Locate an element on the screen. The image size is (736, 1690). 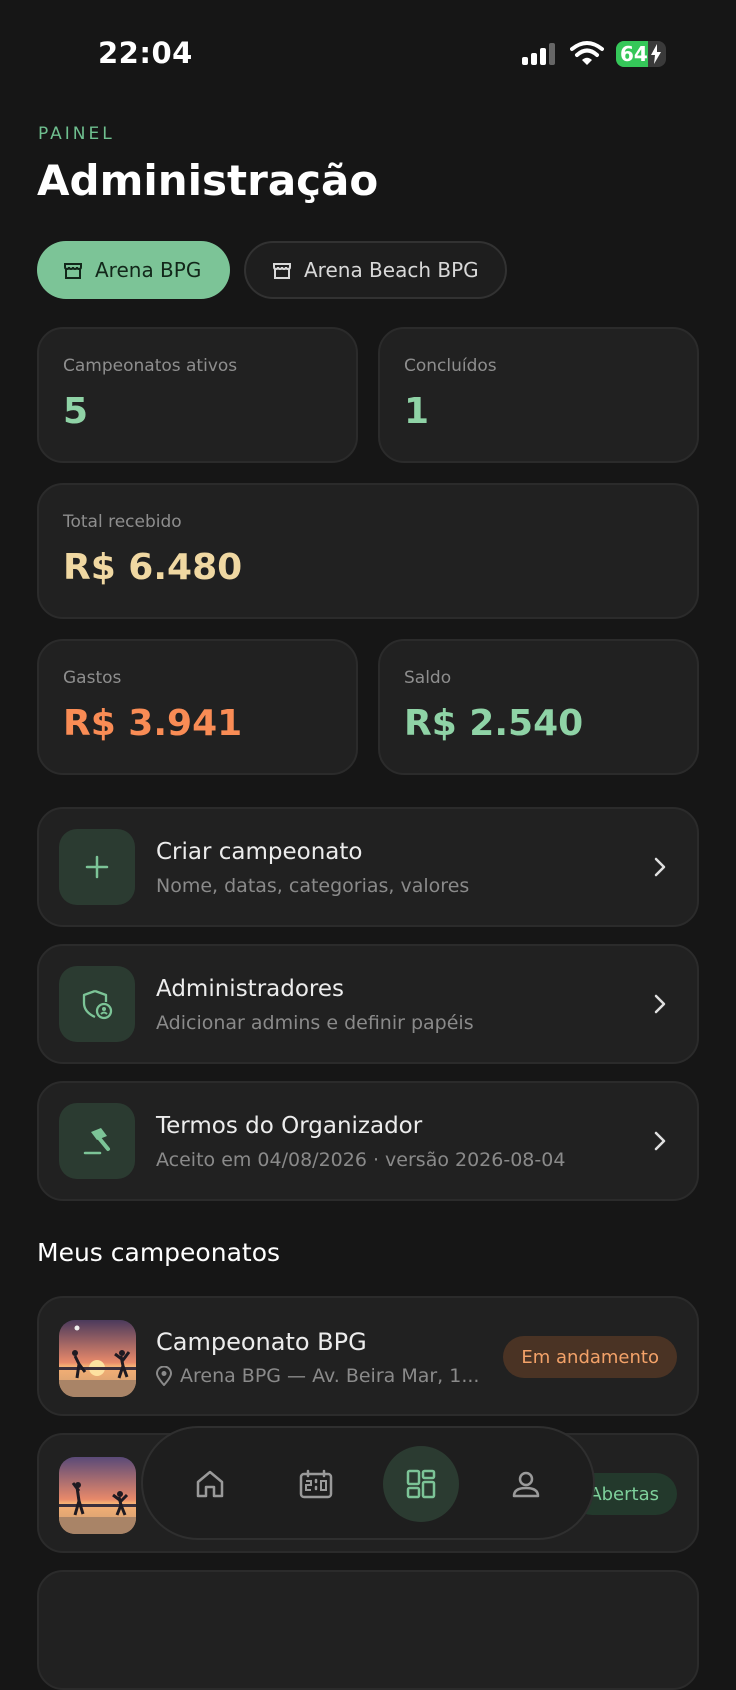
plus-icon is located at coordinates (97, 867).